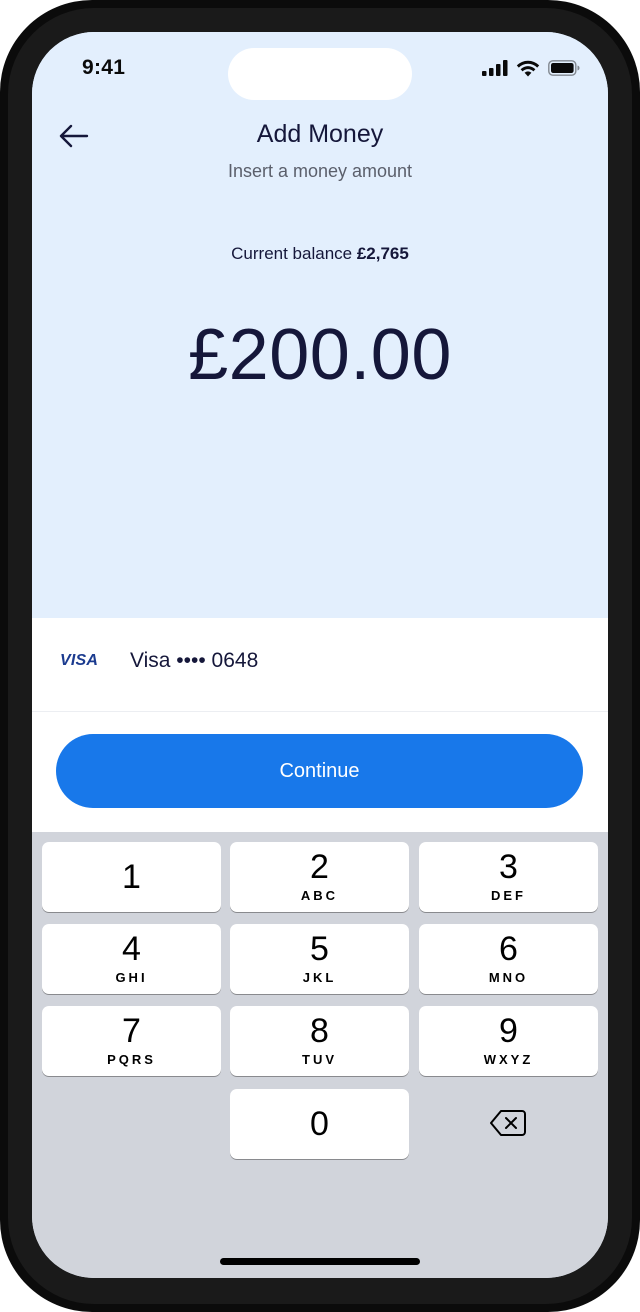 The width and height of the screenshot is (640, 1312). I want to click on key-digit: 2, so click(319, 867).